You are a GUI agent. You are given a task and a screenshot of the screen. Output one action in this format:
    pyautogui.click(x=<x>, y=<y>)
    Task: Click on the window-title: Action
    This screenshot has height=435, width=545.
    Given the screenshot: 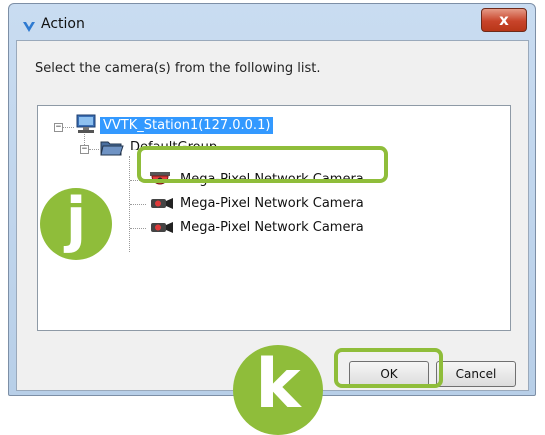 What is the action you would take?
    pyautogui.click(x=63, y=24)
    